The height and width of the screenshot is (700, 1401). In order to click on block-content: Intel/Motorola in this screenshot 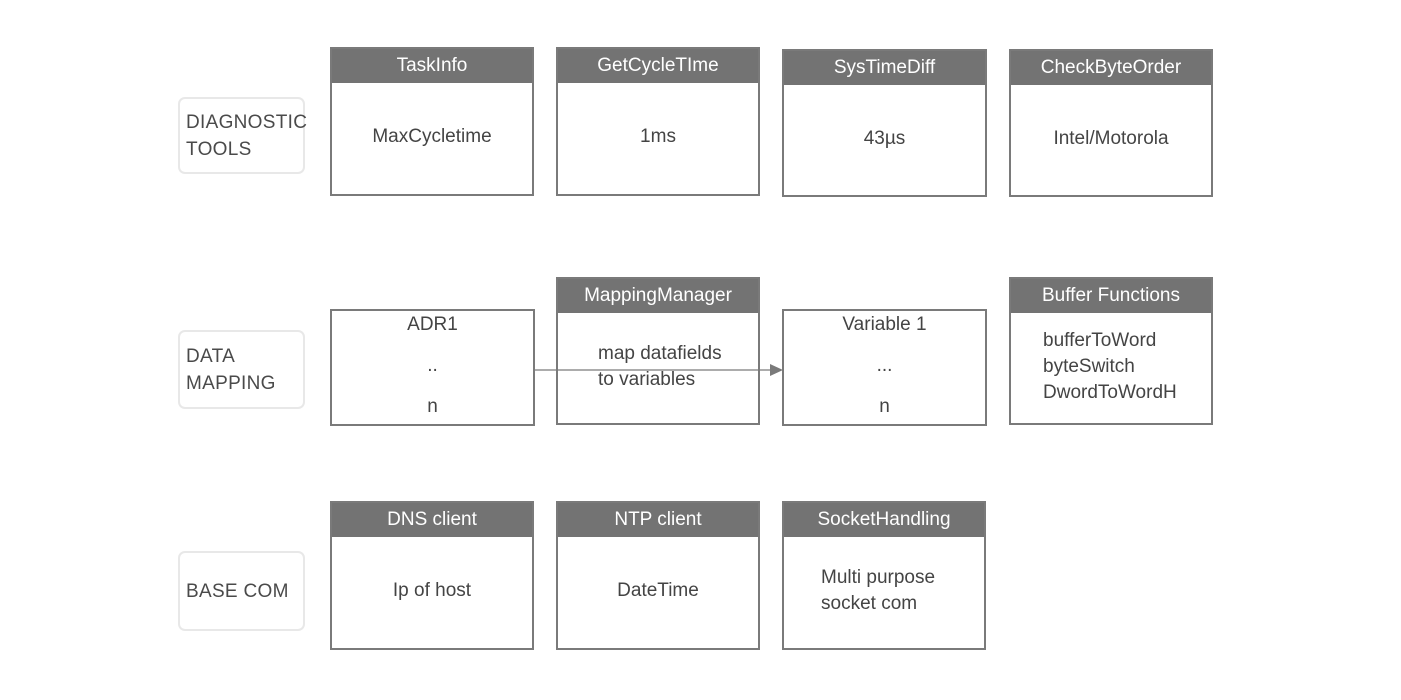, I will do `click(1111, 138)`.